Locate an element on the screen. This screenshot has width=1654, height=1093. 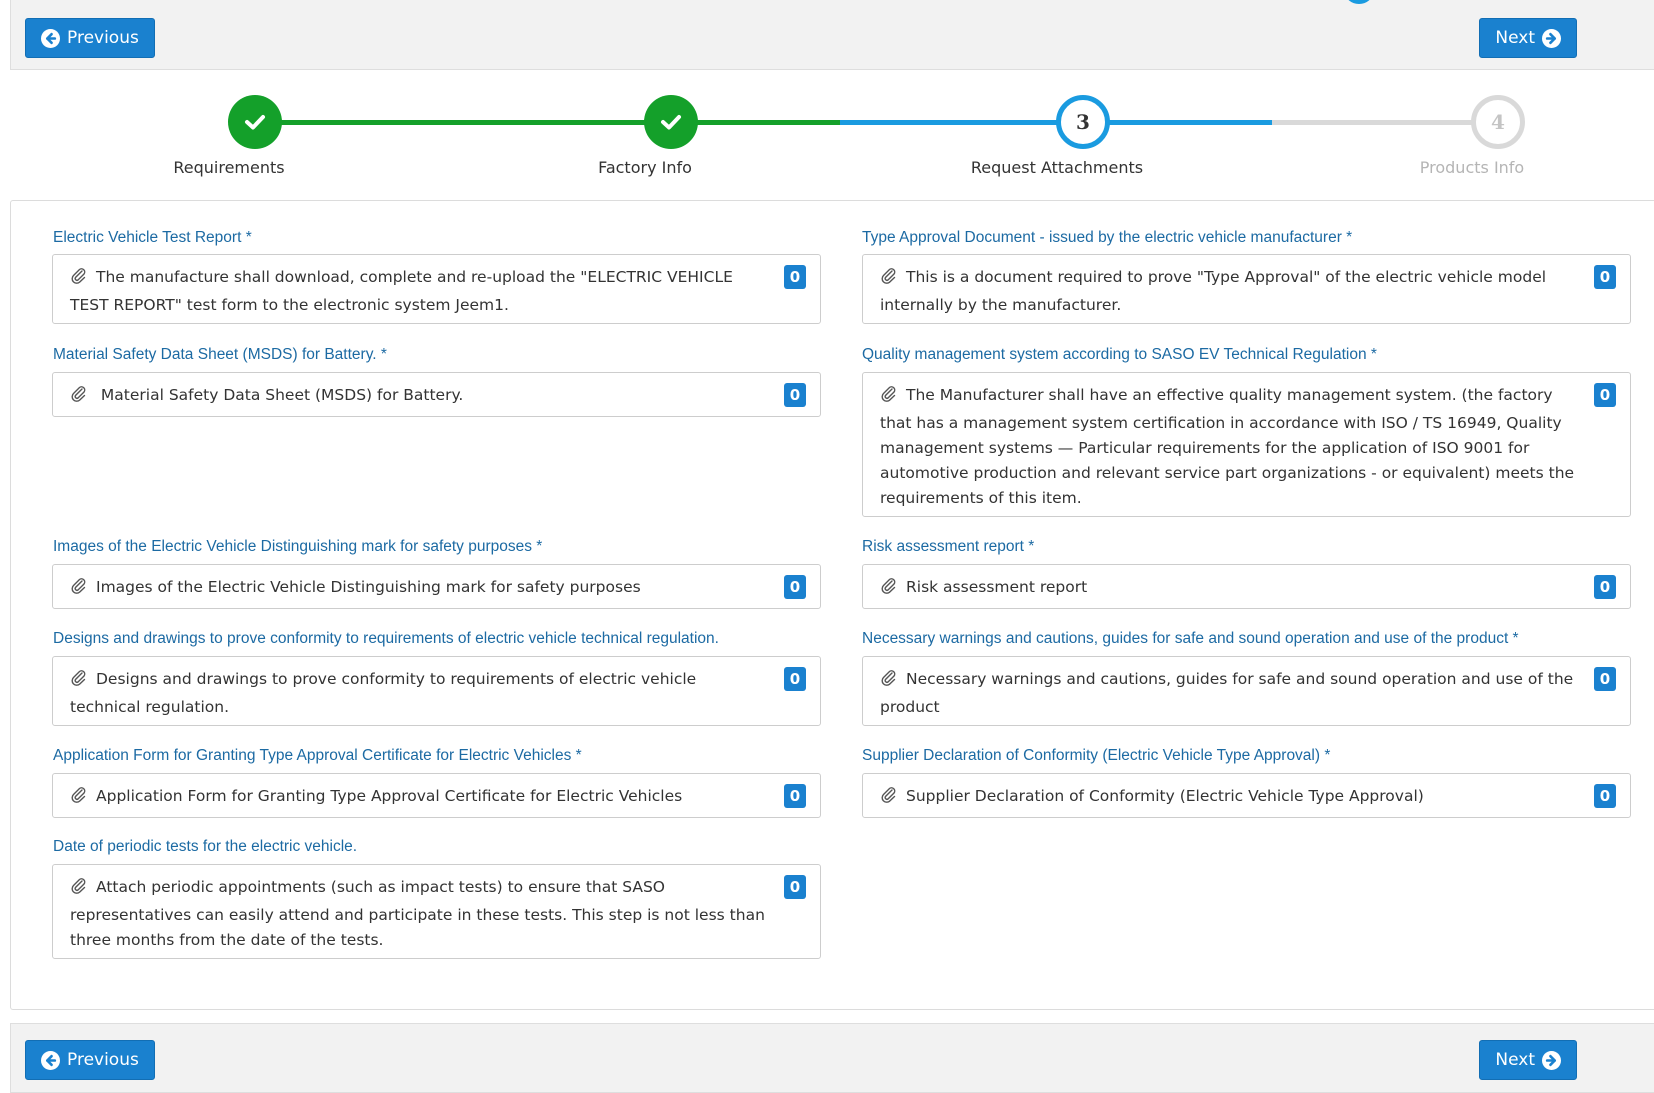
attachment-label: Risk assessment report * is located at coordinates (948, 546).